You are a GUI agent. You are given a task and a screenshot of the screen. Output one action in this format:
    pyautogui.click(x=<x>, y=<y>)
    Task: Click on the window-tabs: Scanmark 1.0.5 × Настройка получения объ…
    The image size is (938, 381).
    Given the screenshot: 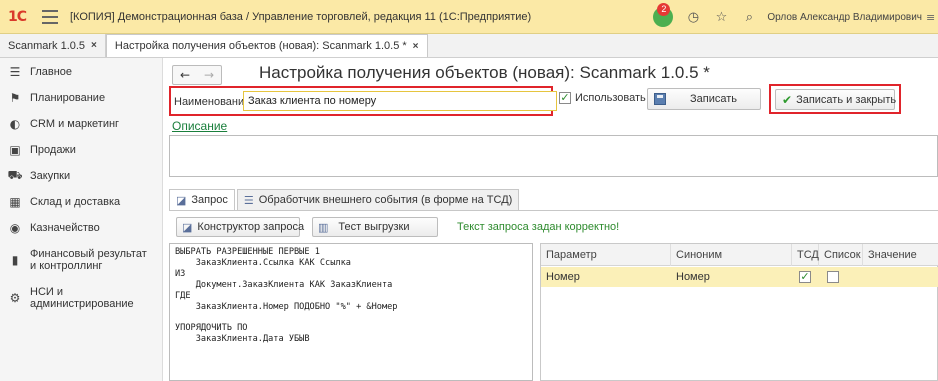 What is the action you would take?
    pyautogui.click(x=469, y=46)
    